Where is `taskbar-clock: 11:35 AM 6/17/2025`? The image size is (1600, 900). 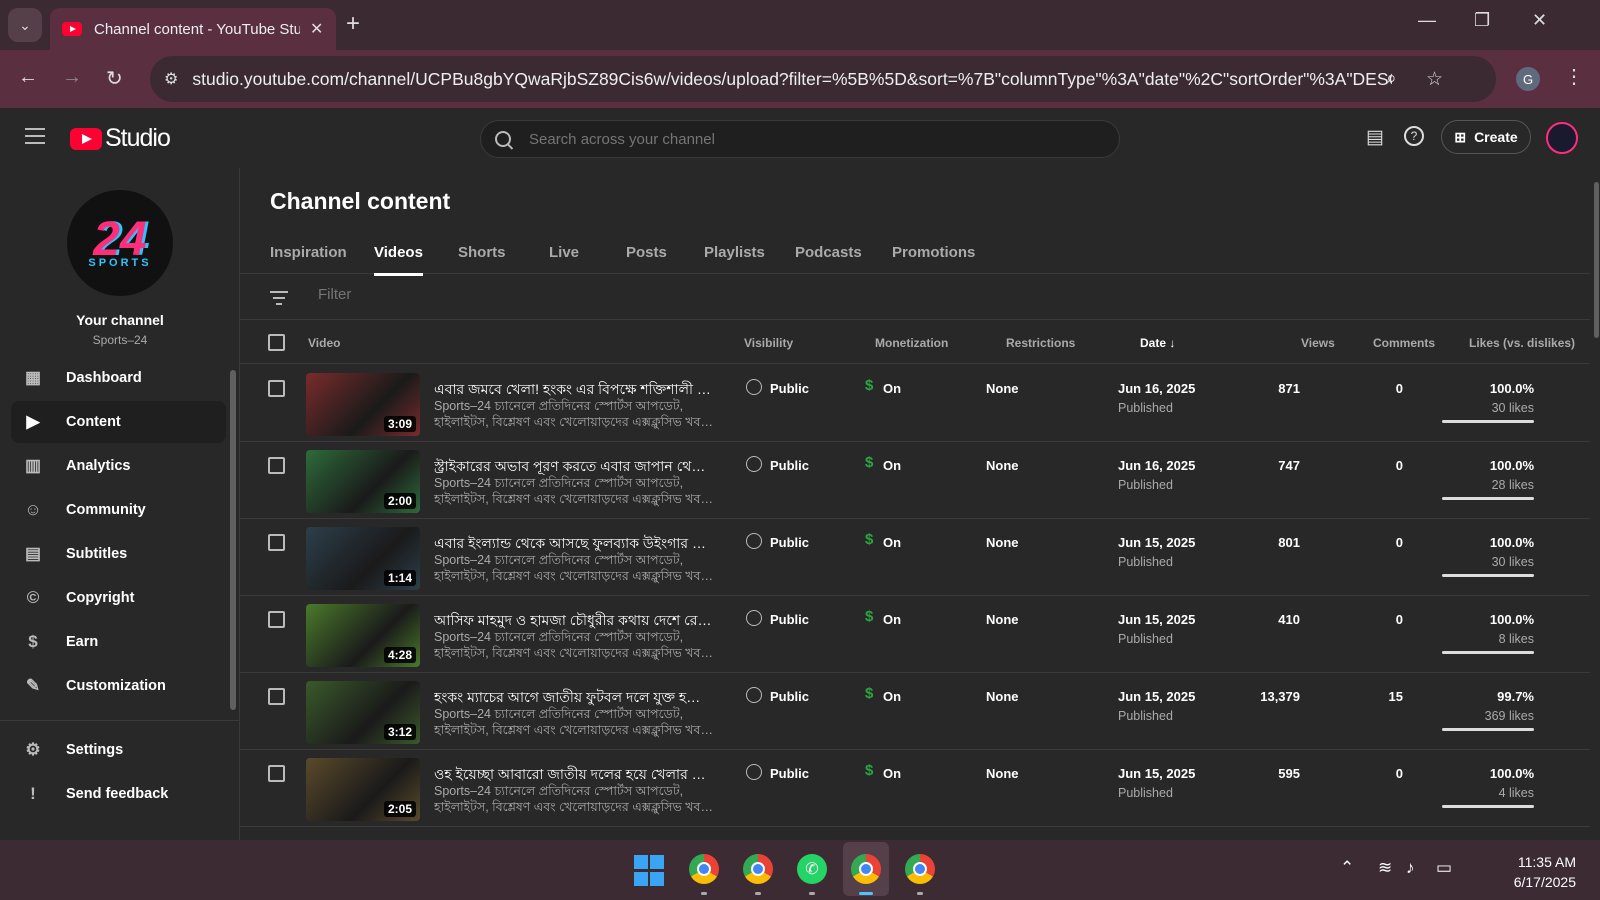 taskbar-clock: 11:35 AM 6/17/2025 is located at coordinates (1526, 872).